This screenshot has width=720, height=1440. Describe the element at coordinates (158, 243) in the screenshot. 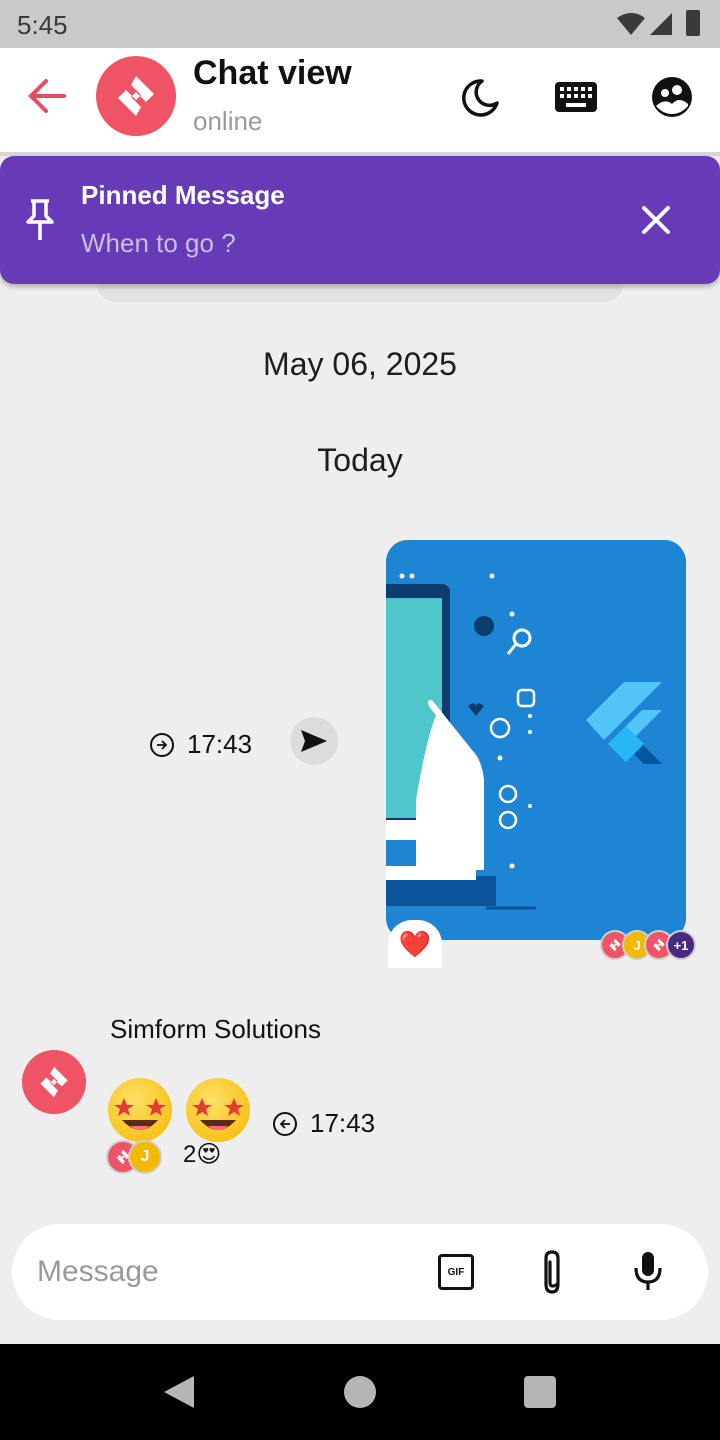

I see `pinned-text: When to go ?` at that location.